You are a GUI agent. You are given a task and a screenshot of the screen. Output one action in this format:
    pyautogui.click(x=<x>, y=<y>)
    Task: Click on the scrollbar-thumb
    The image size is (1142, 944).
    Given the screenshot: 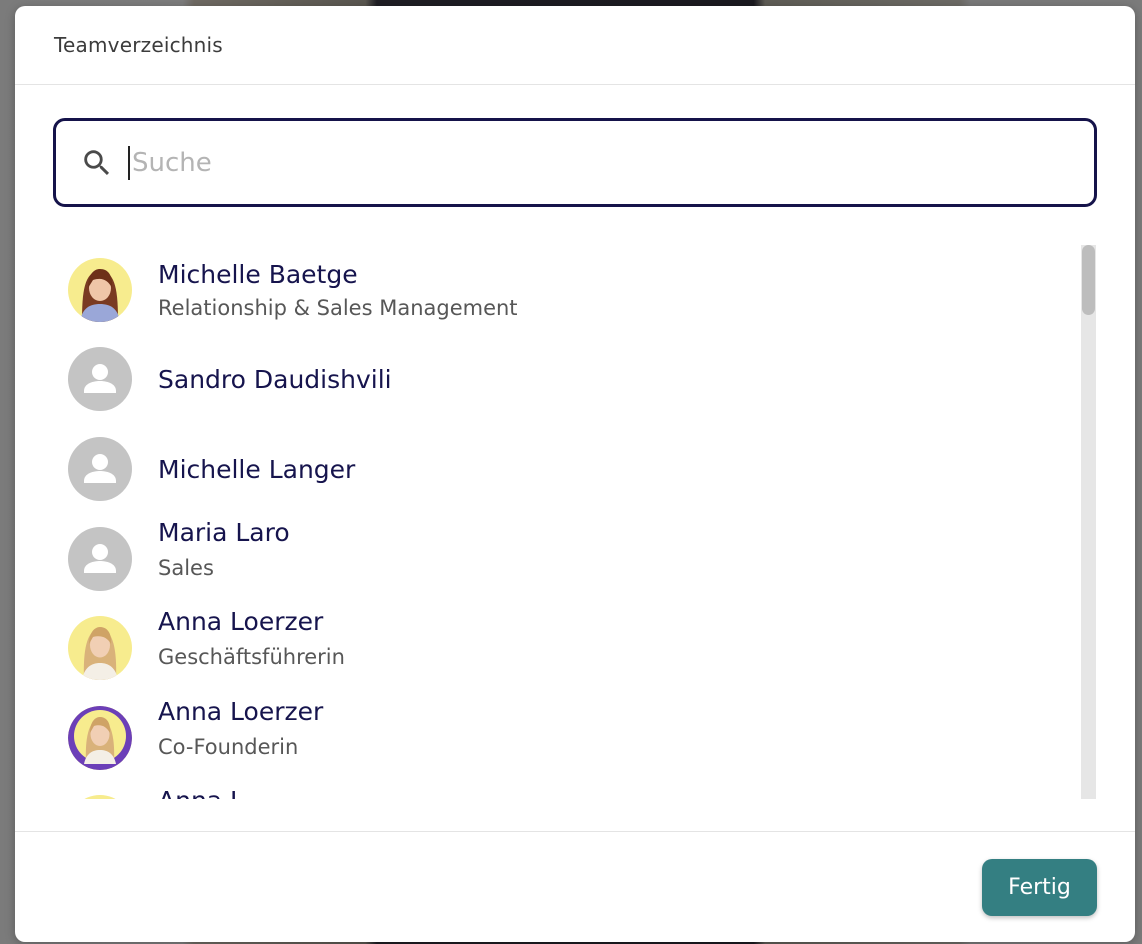 What is the action you would take?
    pyautogui.click(x=1088, y=280)
    